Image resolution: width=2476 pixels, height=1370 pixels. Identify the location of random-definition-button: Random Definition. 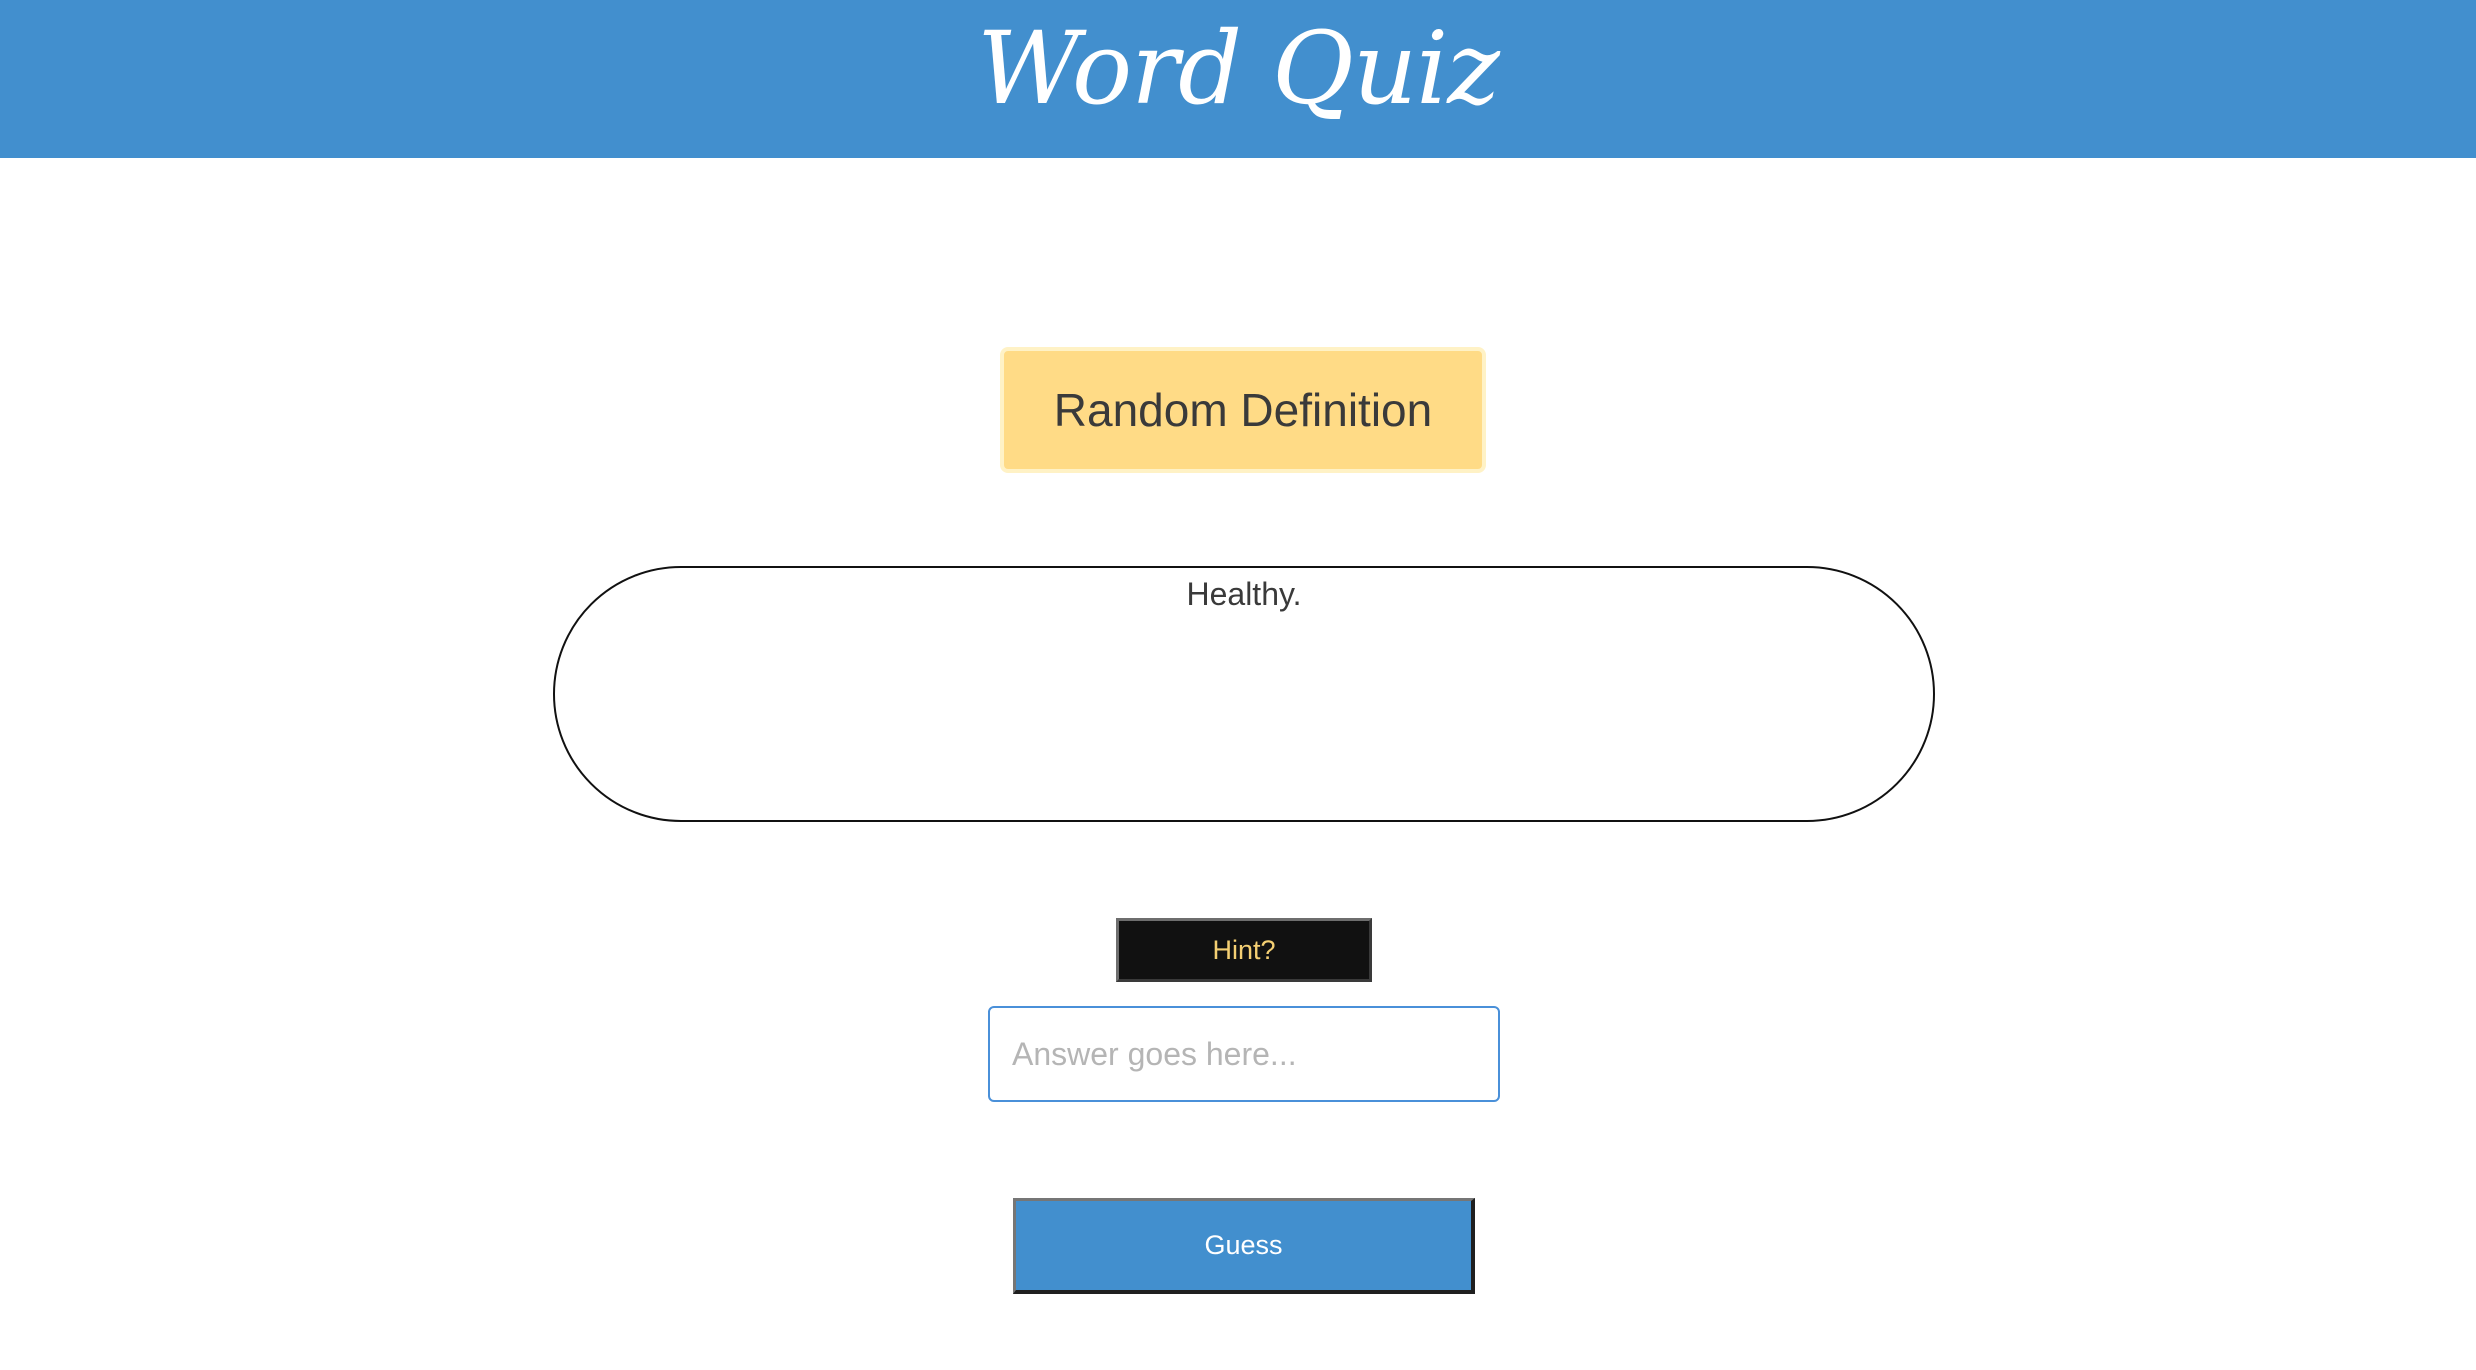
(1243, 410).